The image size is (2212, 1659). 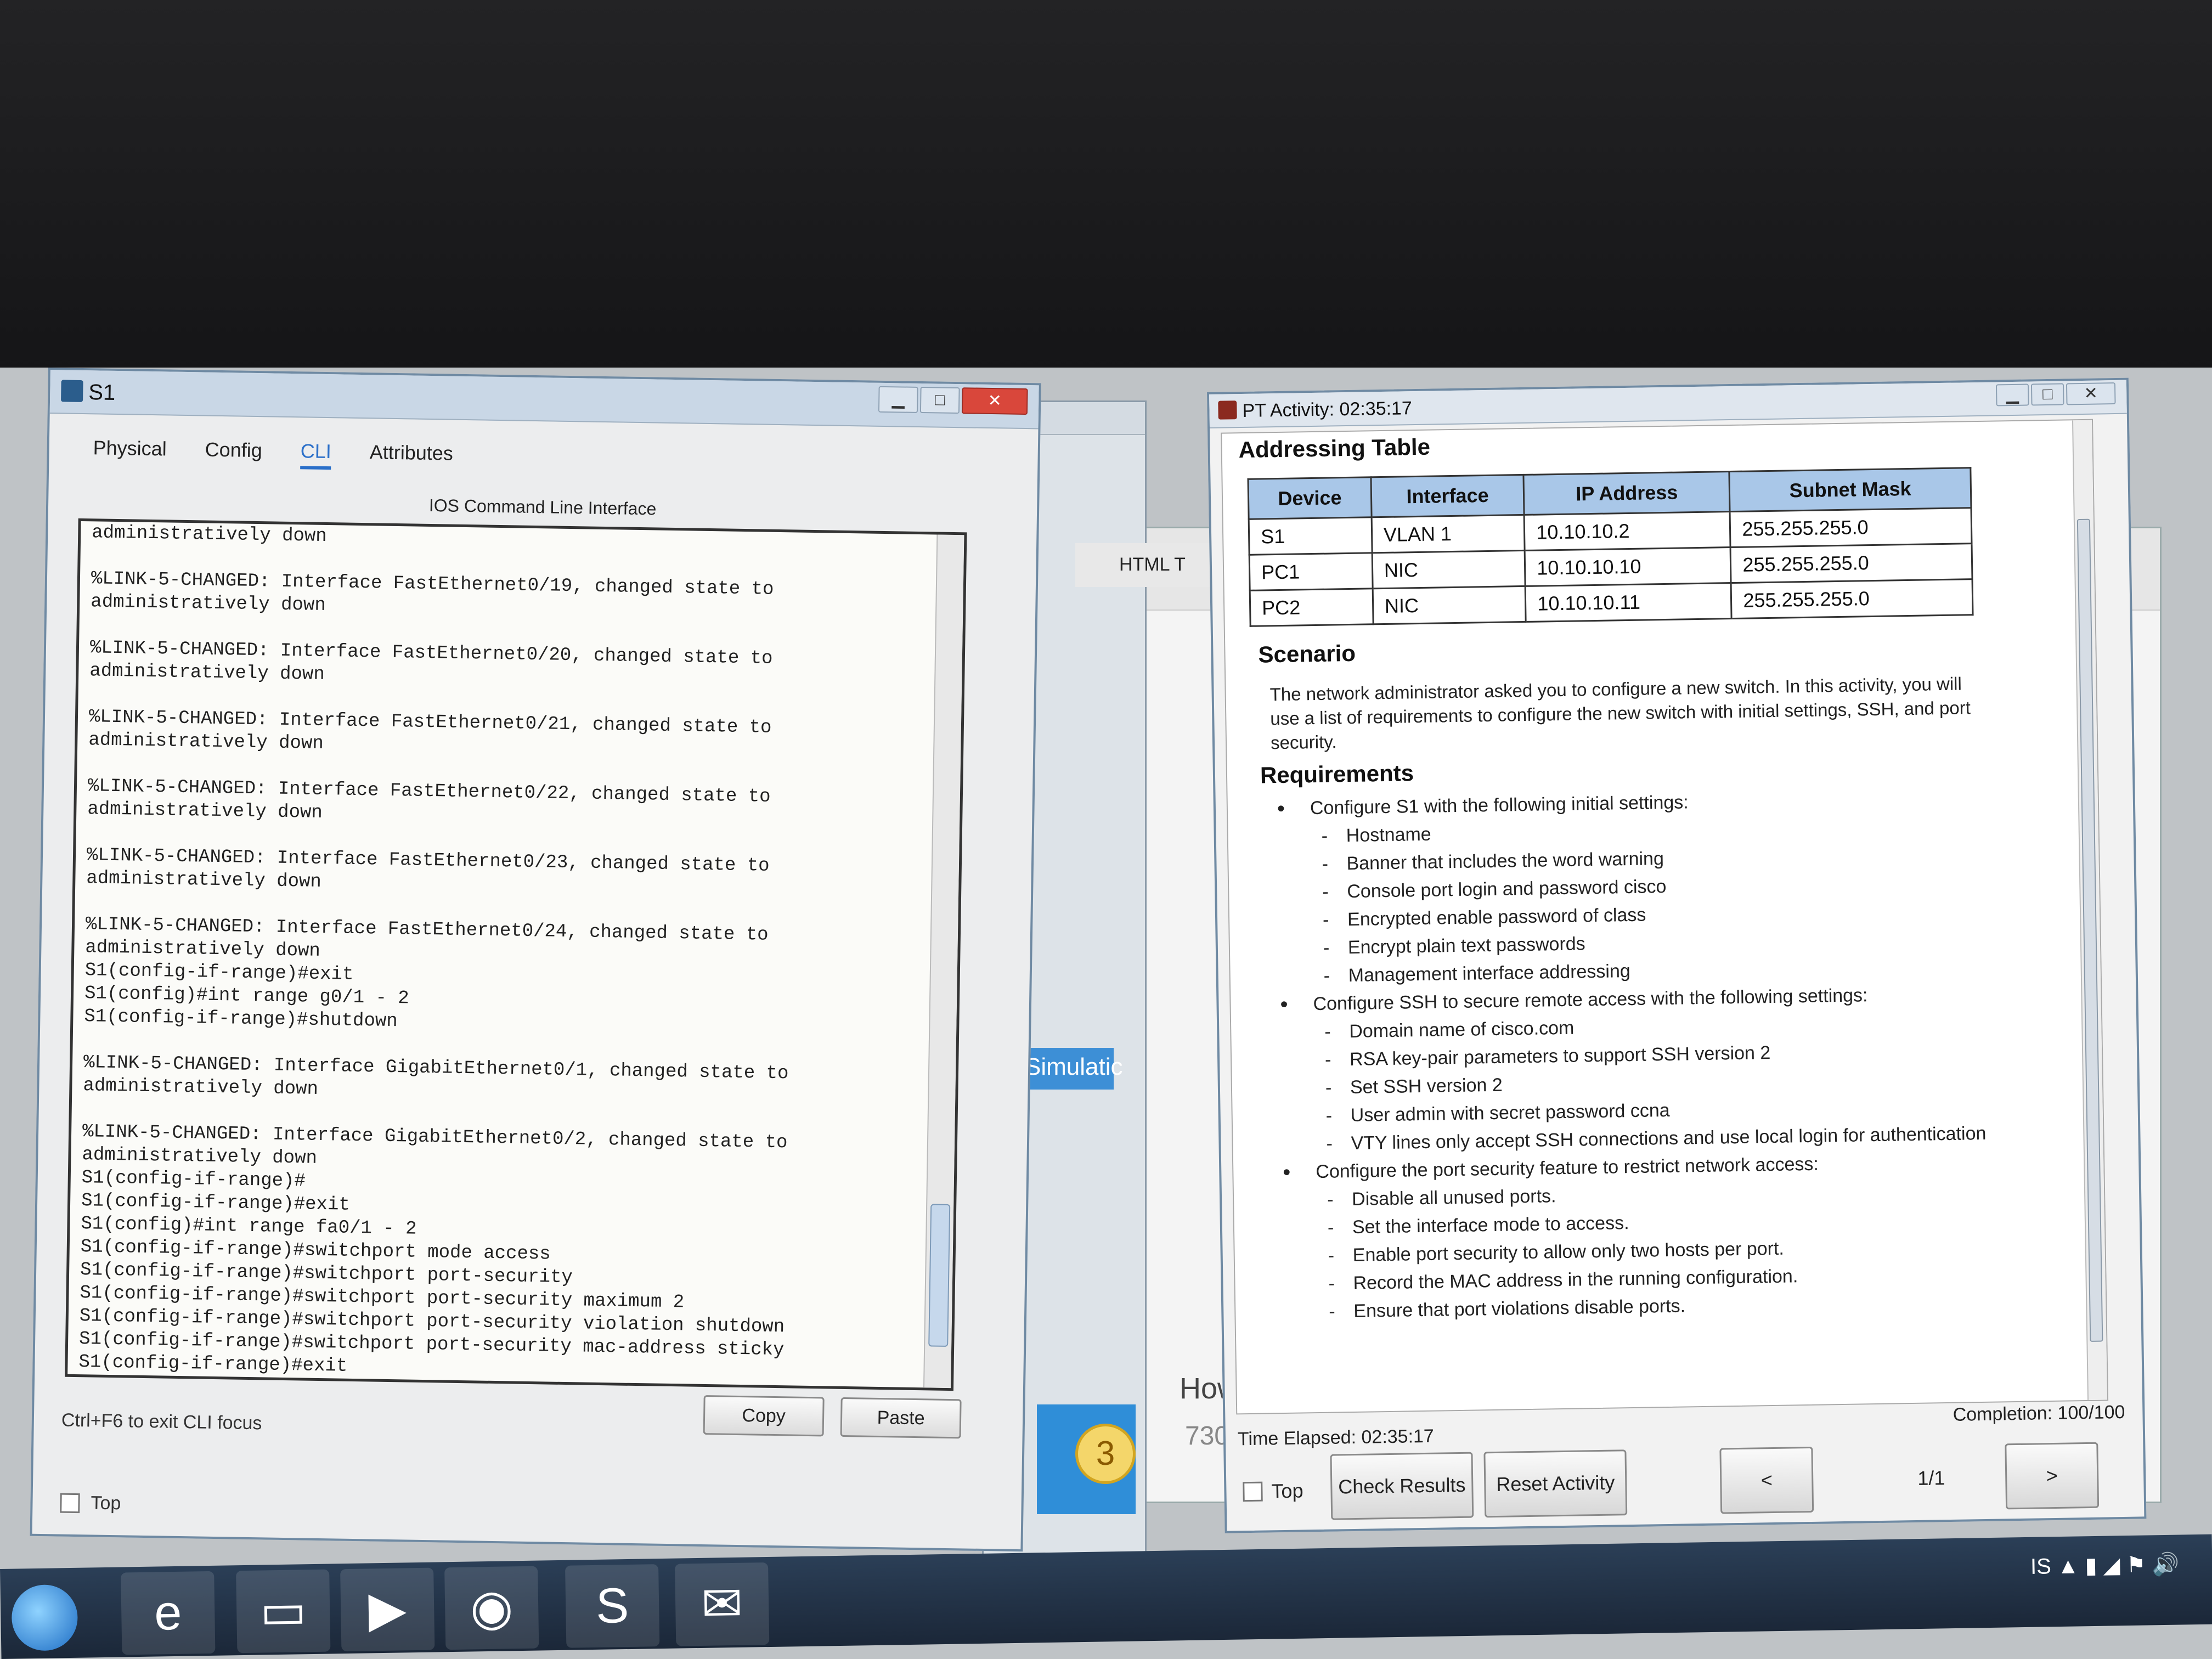 I want to click on internet-explorer-icon: e, so click(x=168, y=1613).